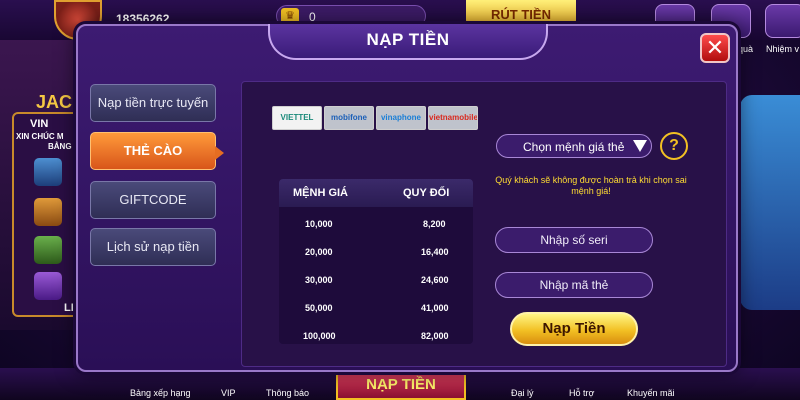 This screenshot has height=400, width=800. I want to click on carrier-vietnamobile: vietnamobile, so click(453, 118).